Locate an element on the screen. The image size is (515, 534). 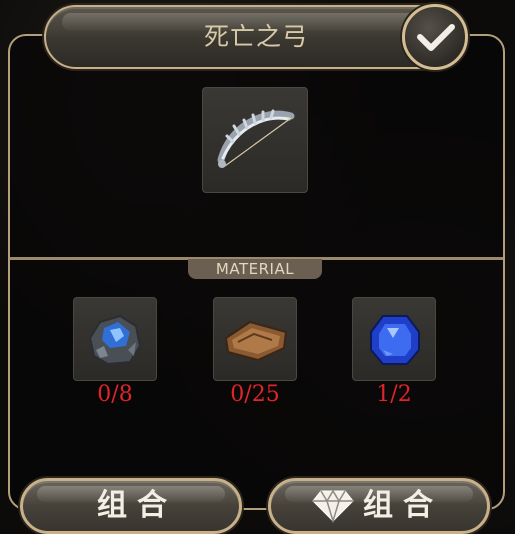
combine-button-label: 组合 is located at coordinates (137, 505).